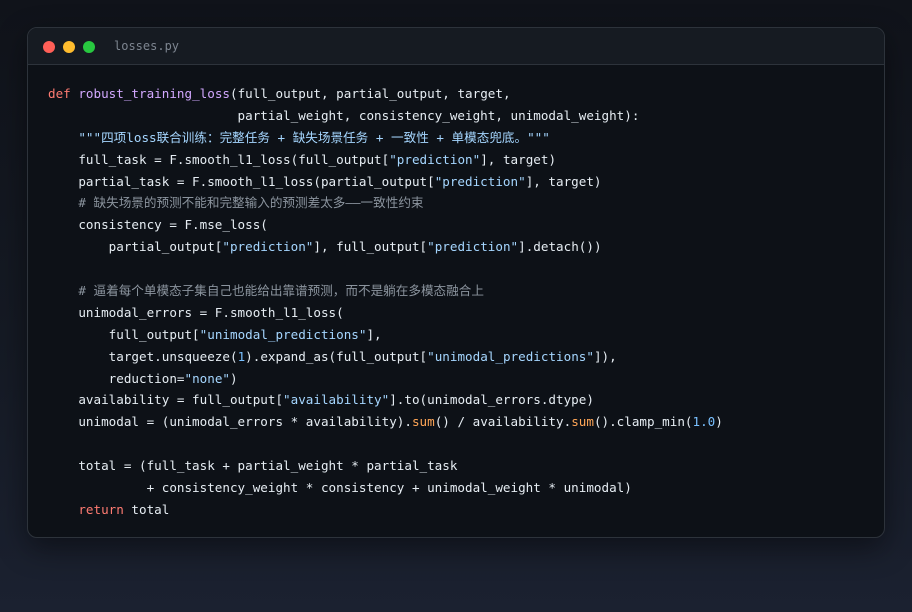  Describe the element at coordinates (89, 47) in the screenshot. I see `maximize-window-button` at that location.